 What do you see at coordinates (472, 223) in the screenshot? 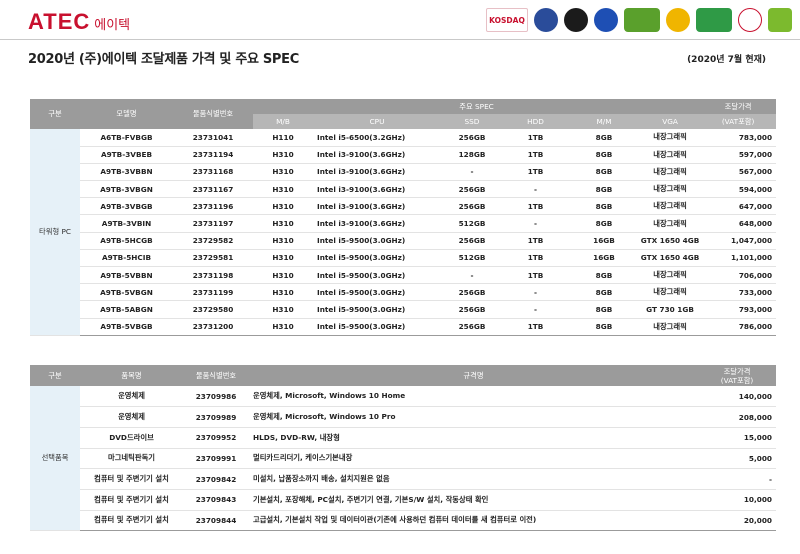
I see `ssd-cell: 512GB` at bounding box center [472, 223].